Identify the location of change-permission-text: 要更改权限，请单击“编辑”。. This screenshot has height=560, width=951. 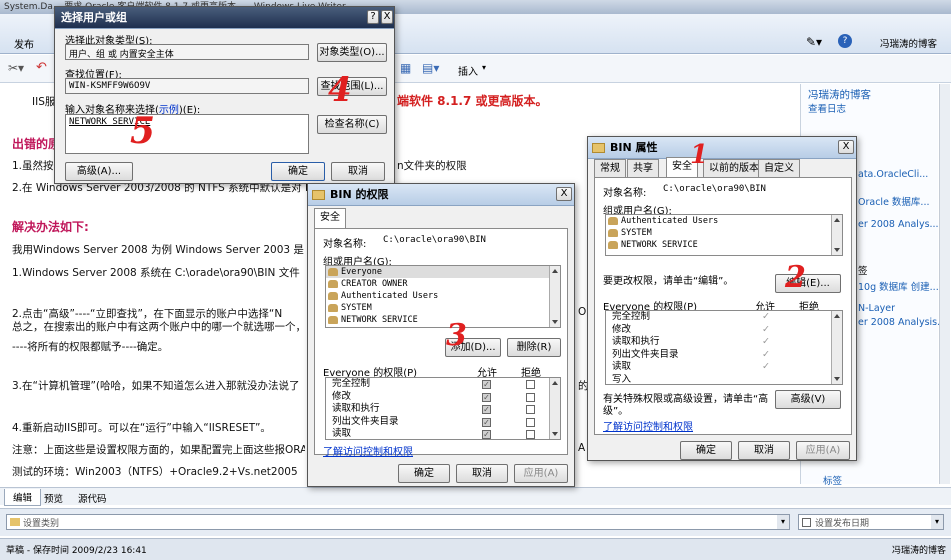
(668, 281).